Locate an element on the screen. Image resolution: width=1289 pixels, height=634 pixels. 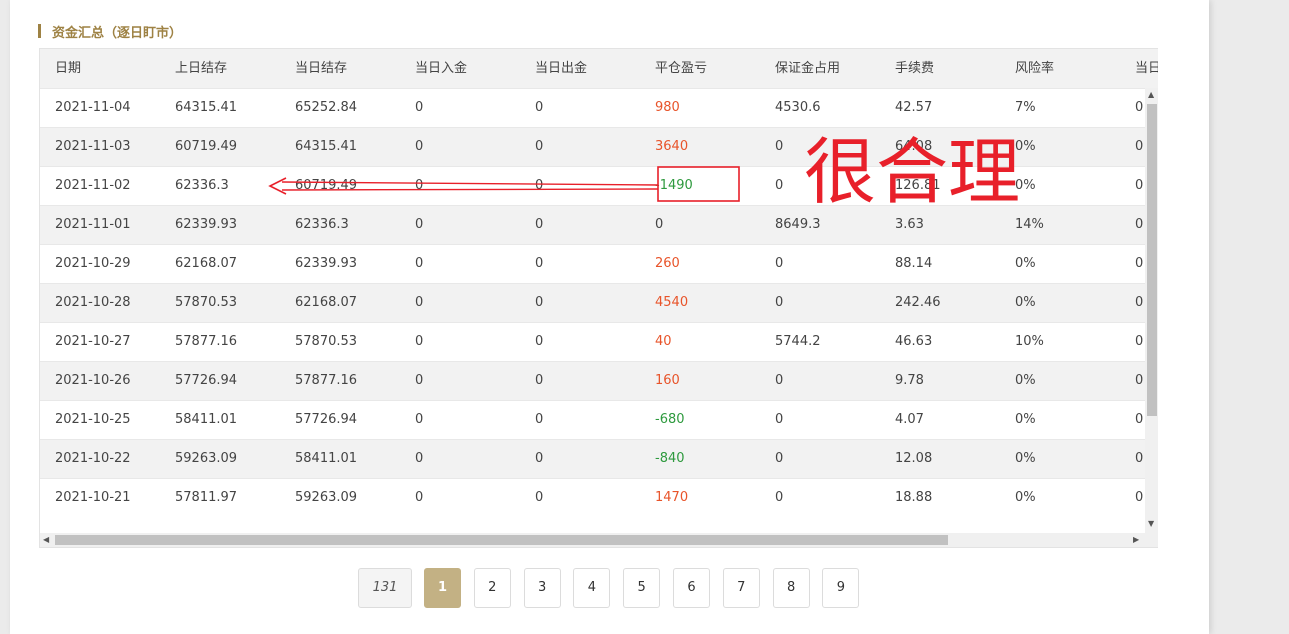
cell-date: 2021-11-01 is located at coordinates (93, 224).